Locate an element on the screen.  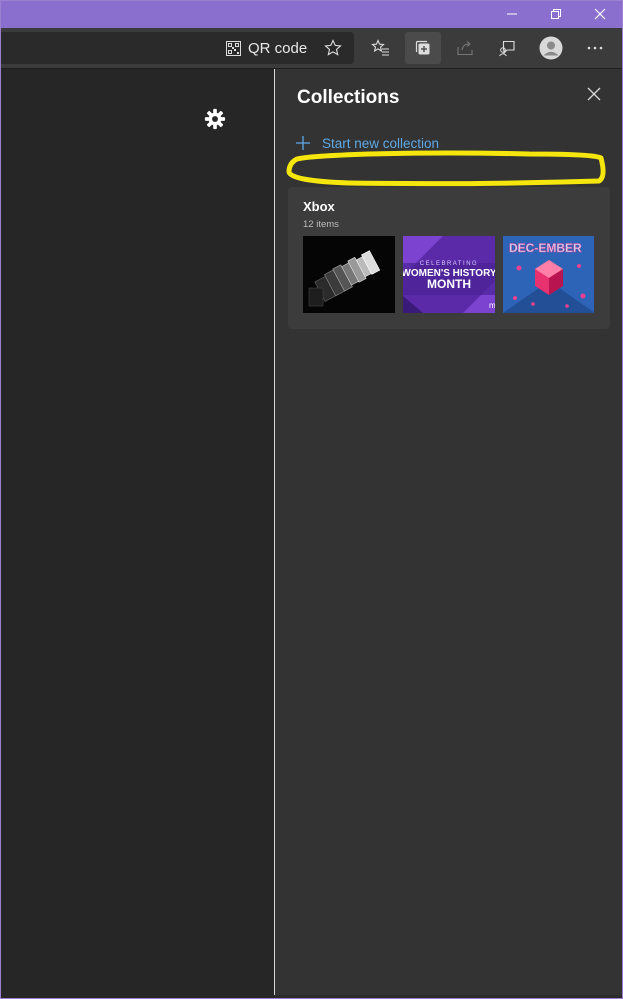
profile-button is located at coordinates (551, 48).